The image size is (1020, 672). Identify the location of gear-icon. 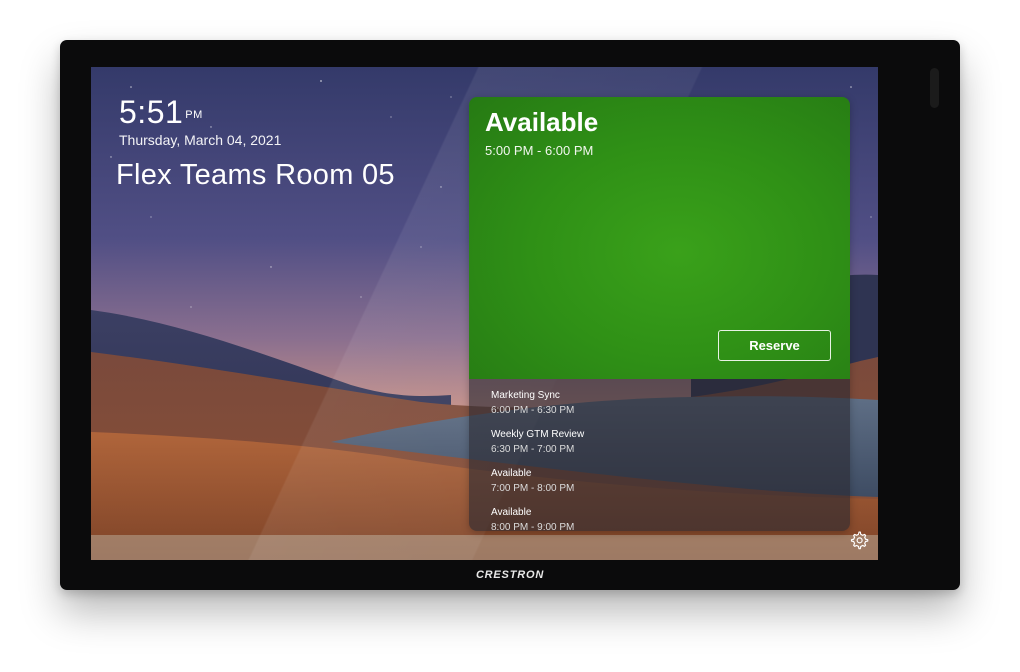
(859, 540).